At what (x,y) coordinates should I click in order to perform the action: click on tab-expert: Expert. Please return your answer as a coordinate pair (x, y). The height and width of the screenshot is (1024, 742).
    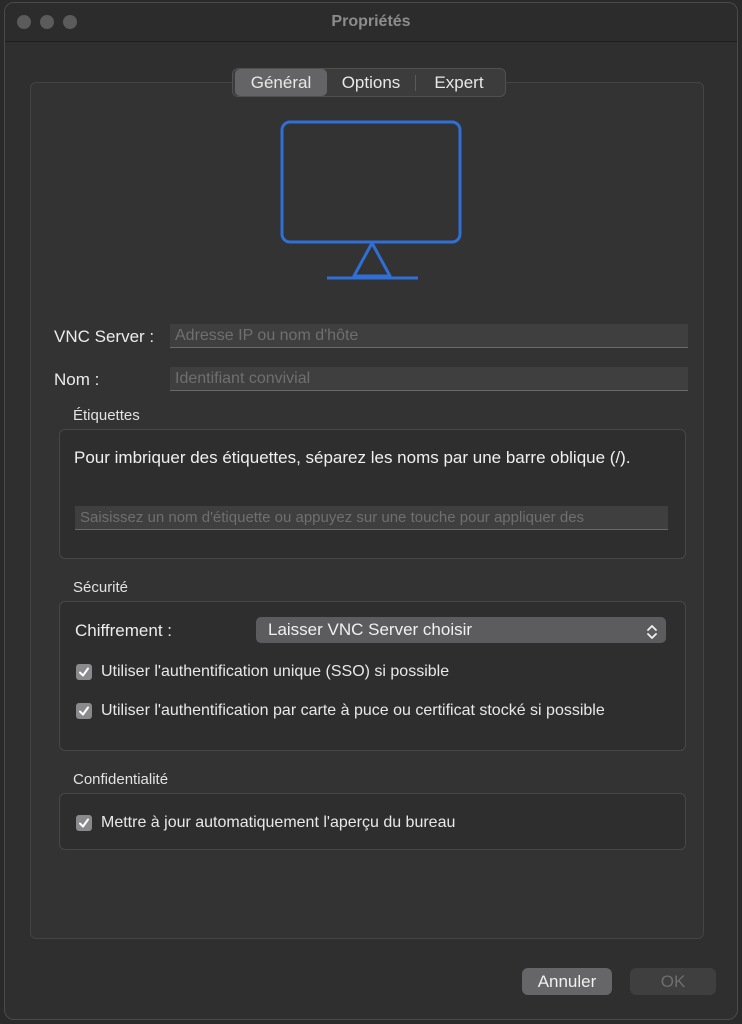
    Looking at the image, I should click on (459, 82).